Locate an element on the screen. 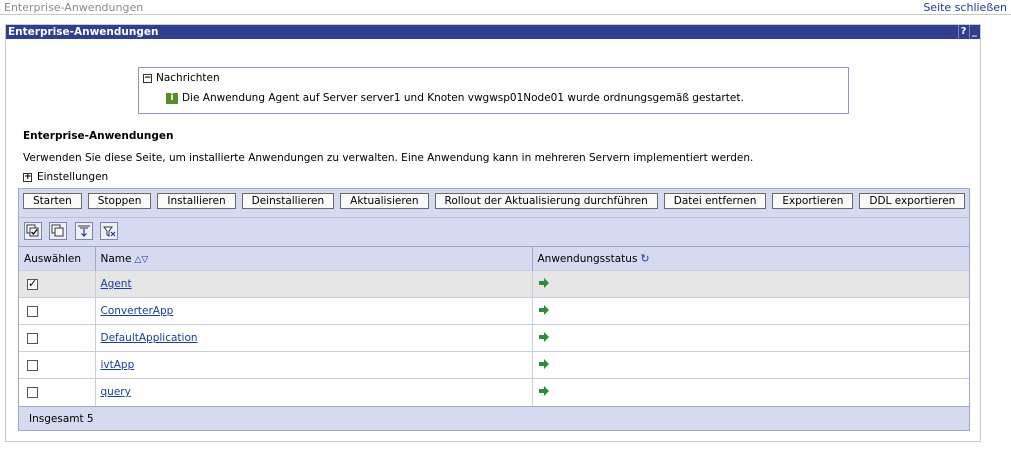 This screenshot has height=449, width=1011. app-link-query: query is located at coordinates (116, 392).